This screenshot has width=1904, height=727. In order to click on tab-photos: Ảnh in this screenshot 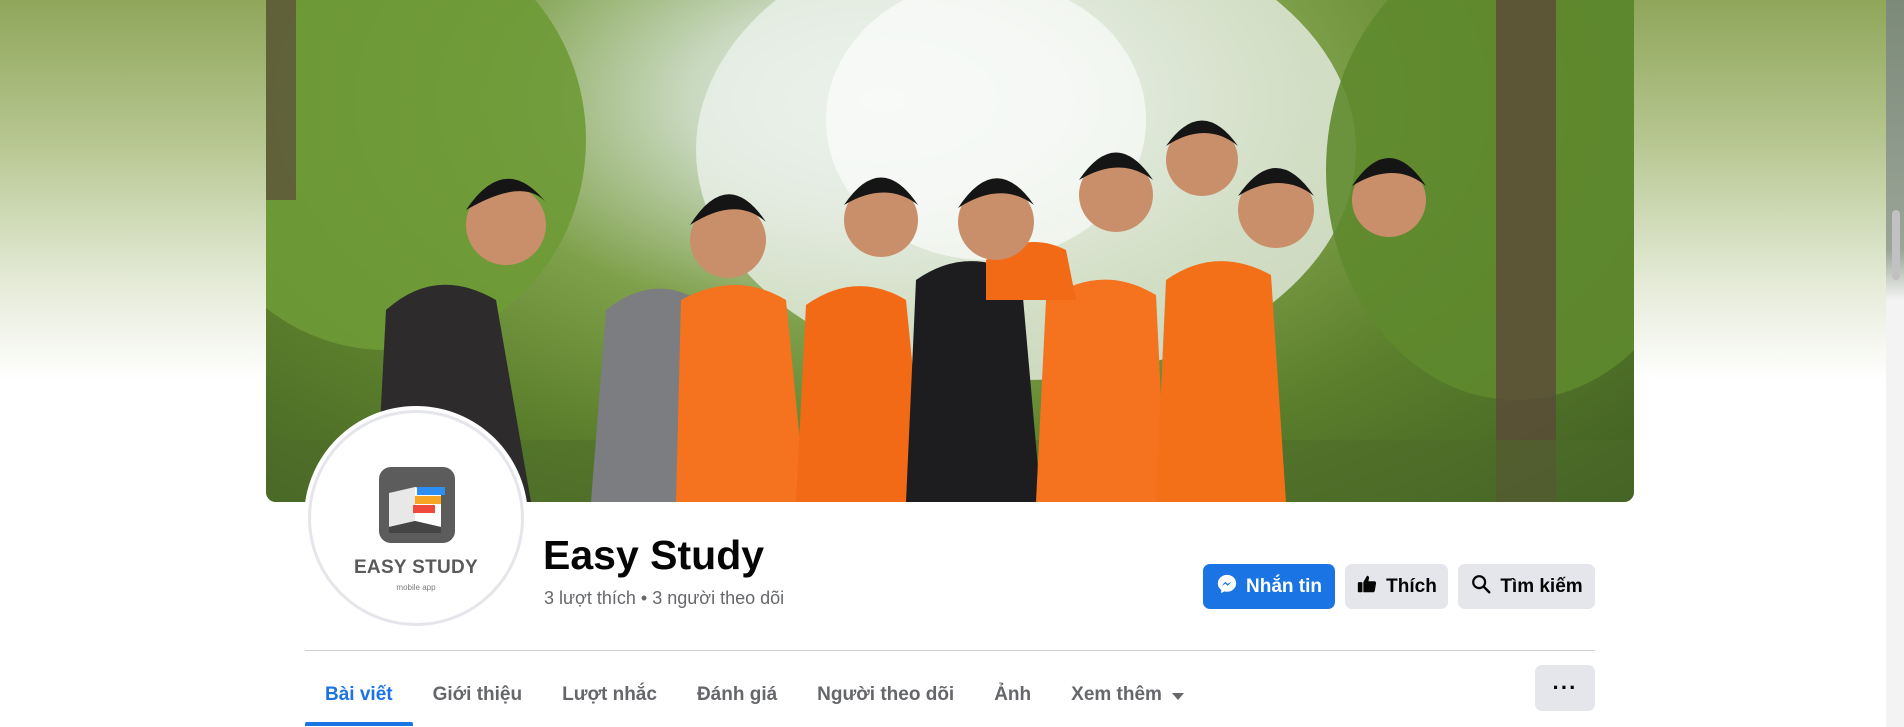, I will do `click(1012, 695)`.